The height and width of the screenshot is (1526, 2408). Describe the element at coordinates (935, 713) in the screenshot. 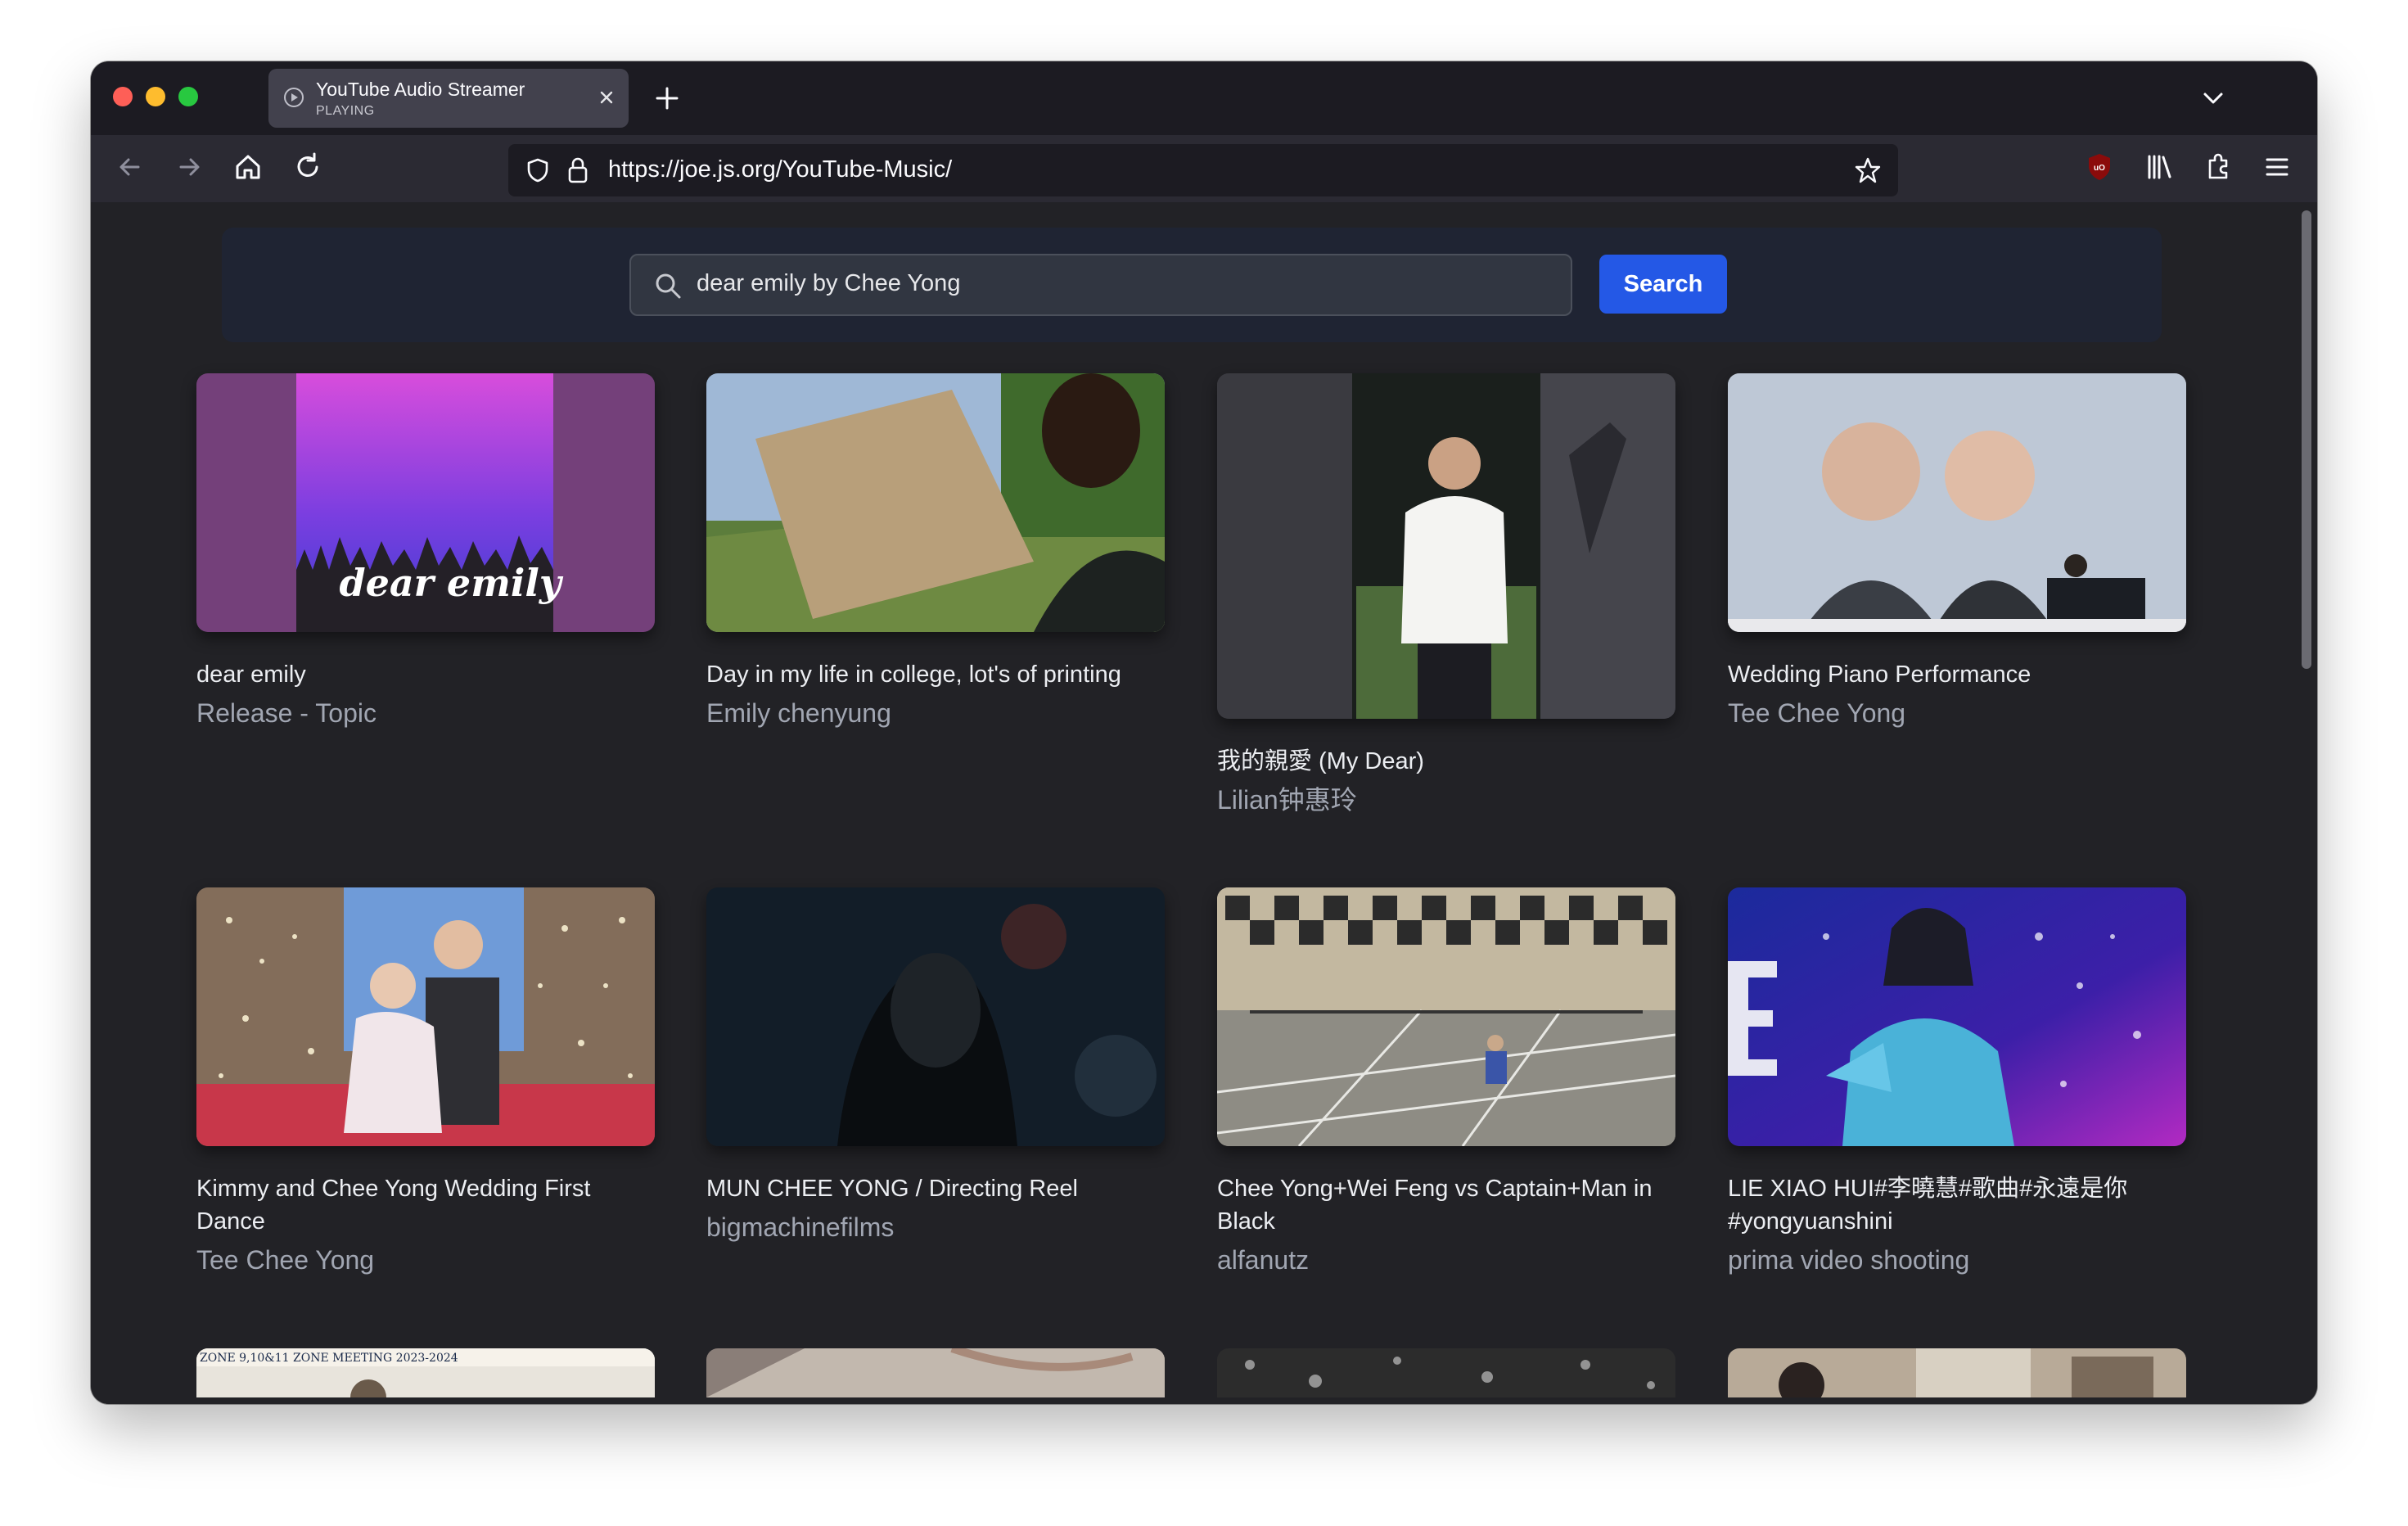

I see `video-channel: Emily chenyung` at that location.